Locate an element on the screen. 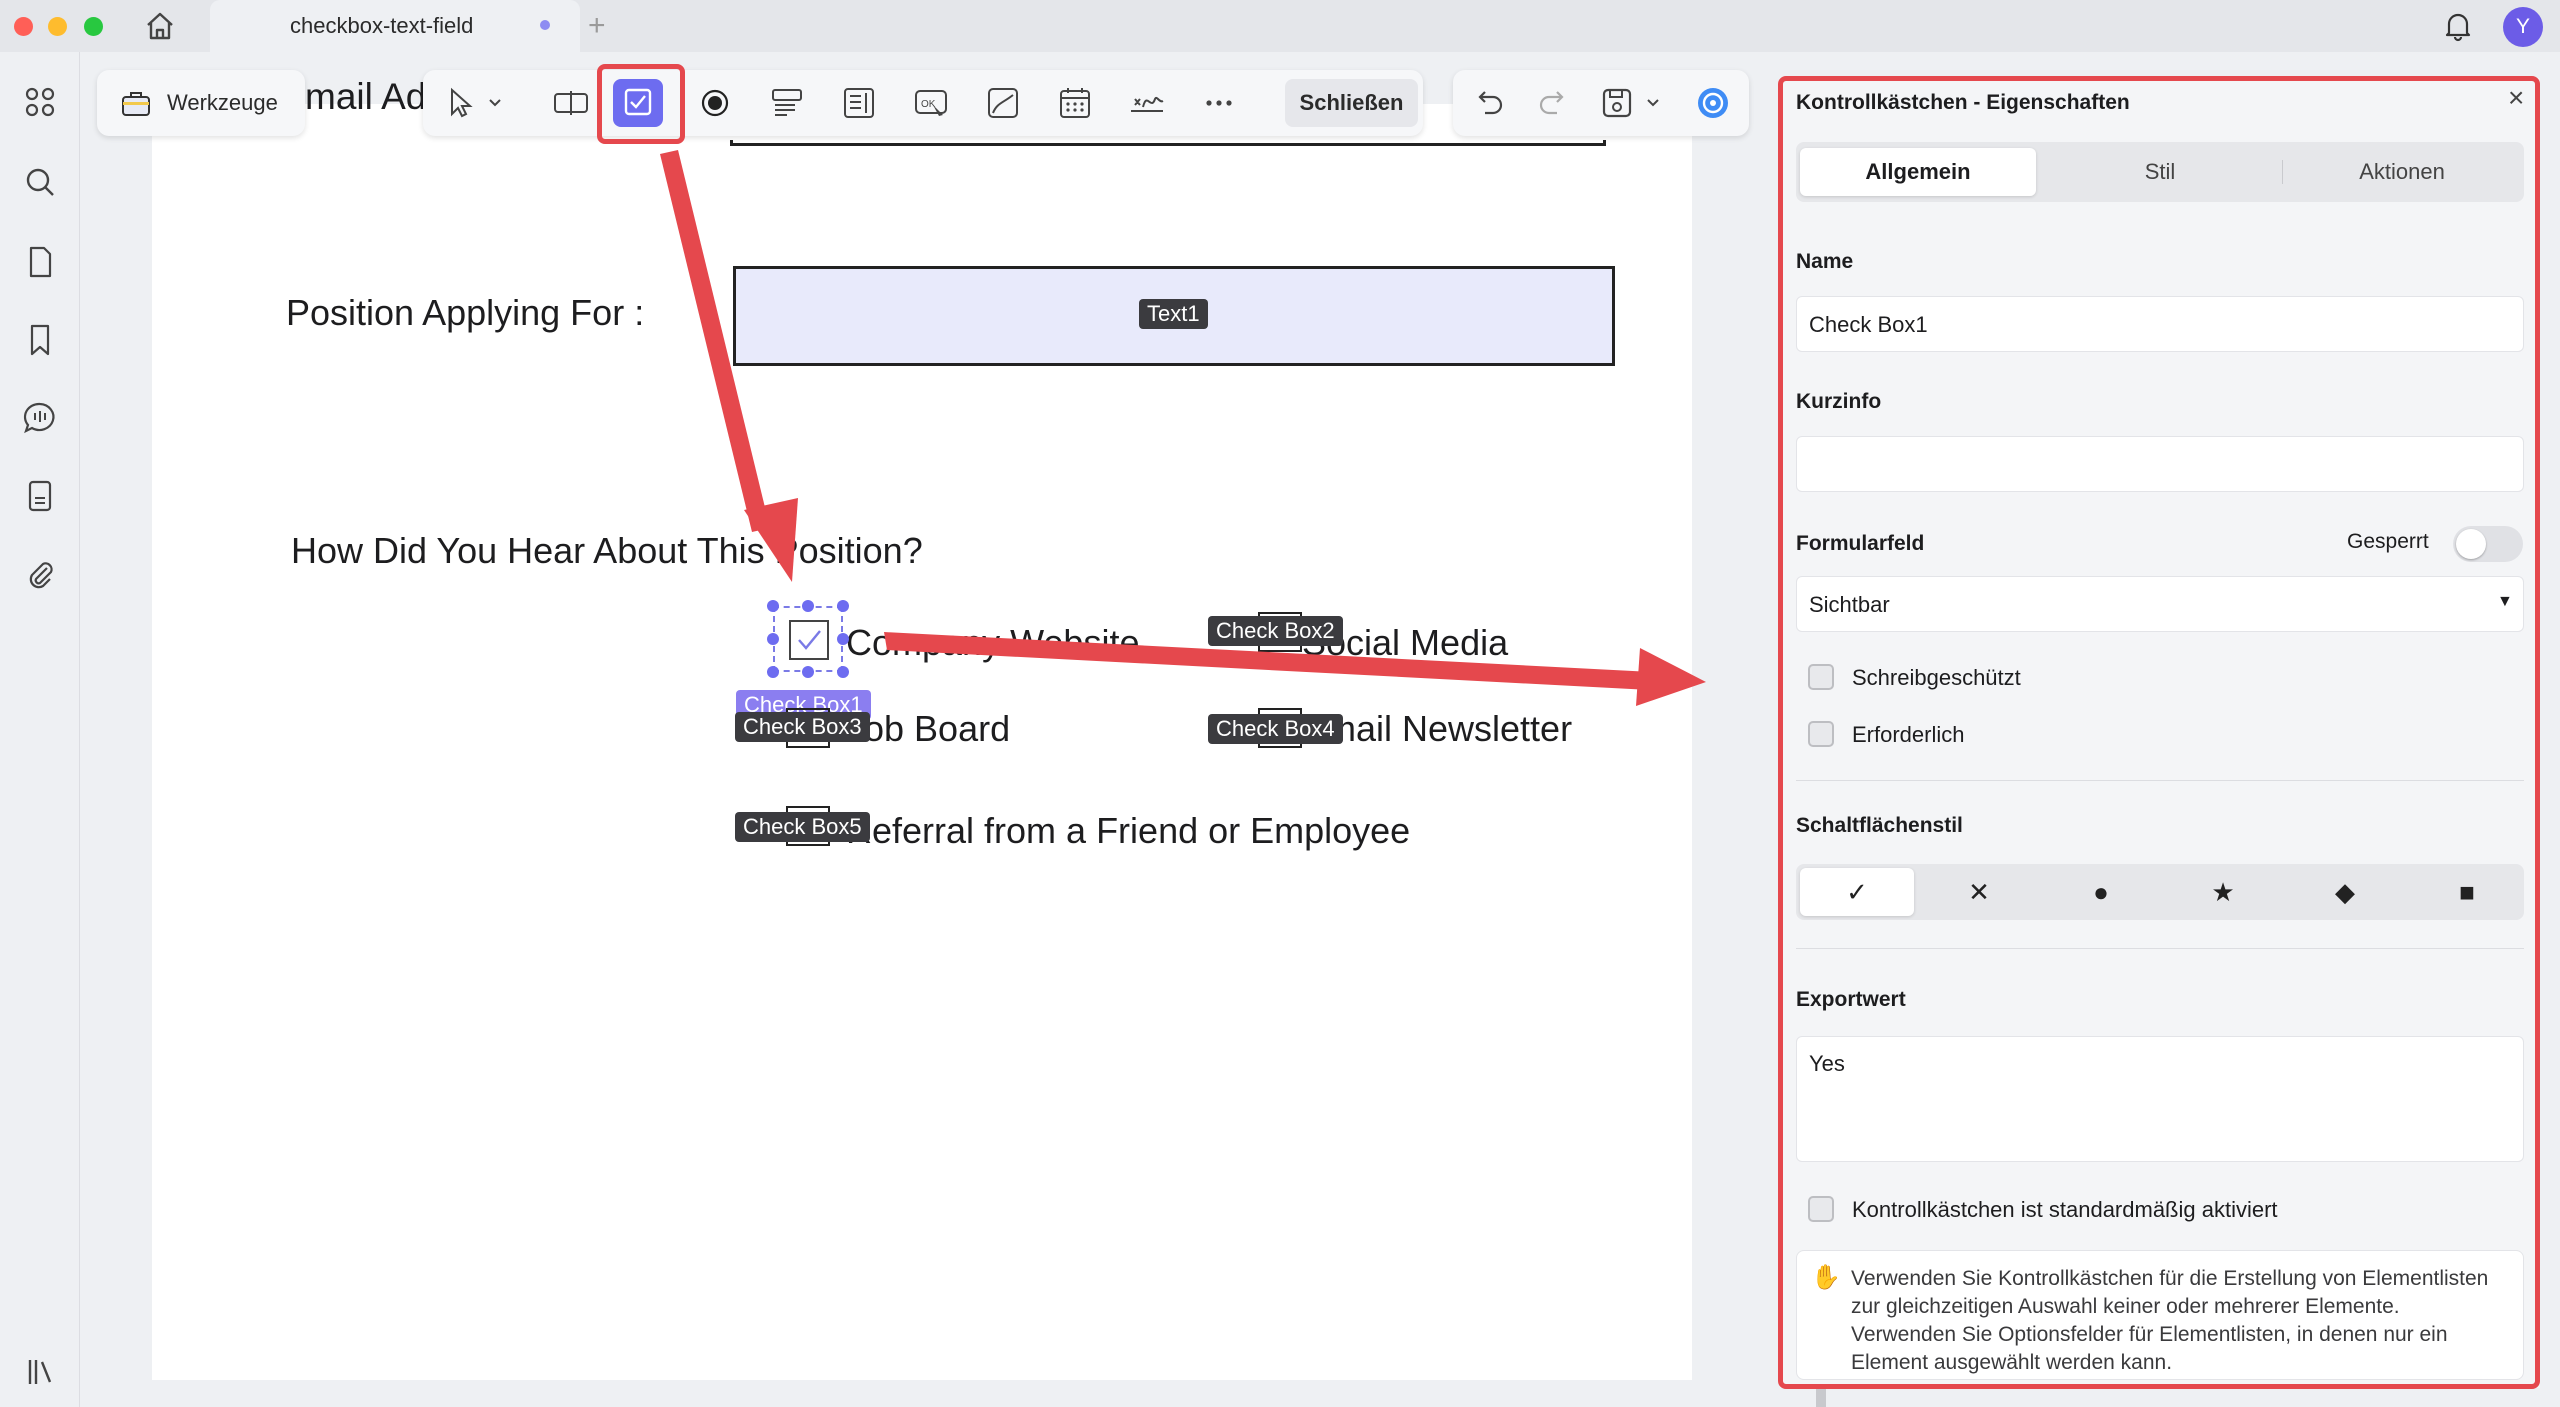  tooltip-label: Kurzinfo is located at coordinates (1839, 401).